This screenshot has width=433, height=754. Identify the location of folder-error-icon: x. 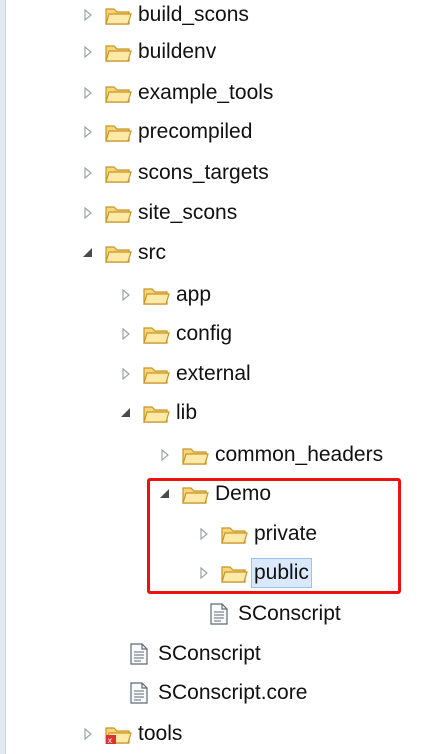
(118, 734).